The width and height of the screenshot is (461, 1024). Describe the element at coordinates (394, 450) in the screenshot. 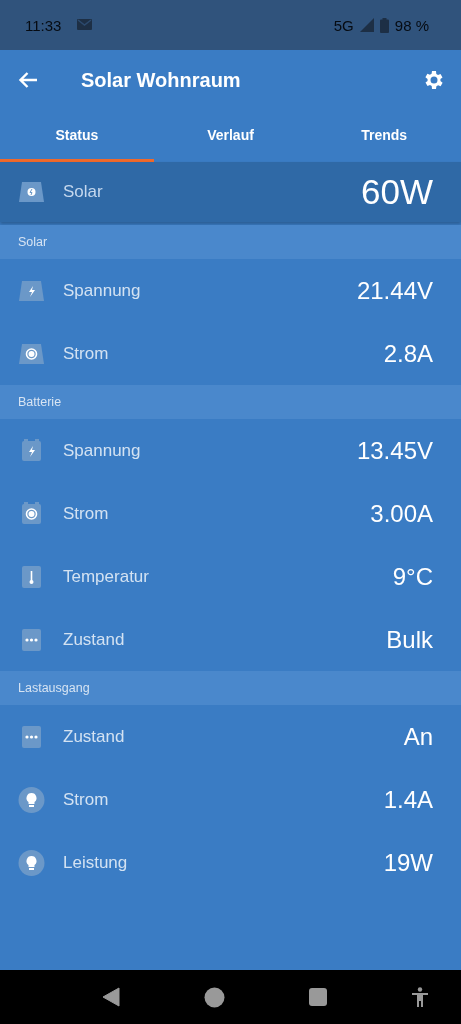

I see `row-value: 13.45V` at that location.